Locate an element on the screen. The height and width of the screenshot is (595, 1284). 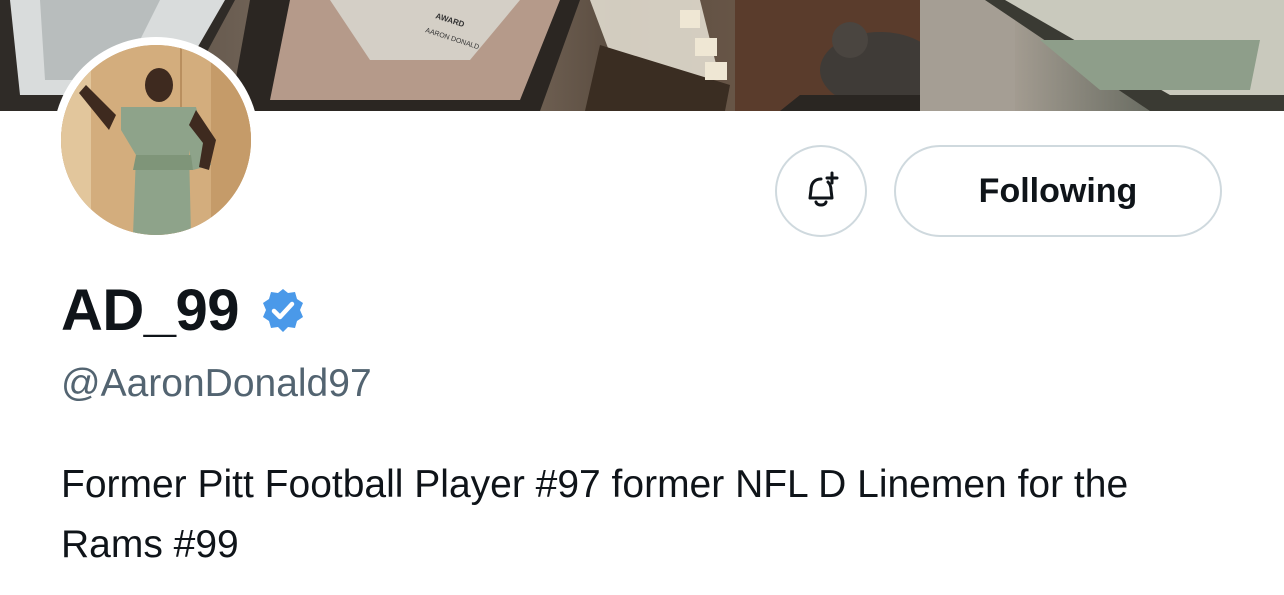
avatar-image is located at coordinates (156, 140).